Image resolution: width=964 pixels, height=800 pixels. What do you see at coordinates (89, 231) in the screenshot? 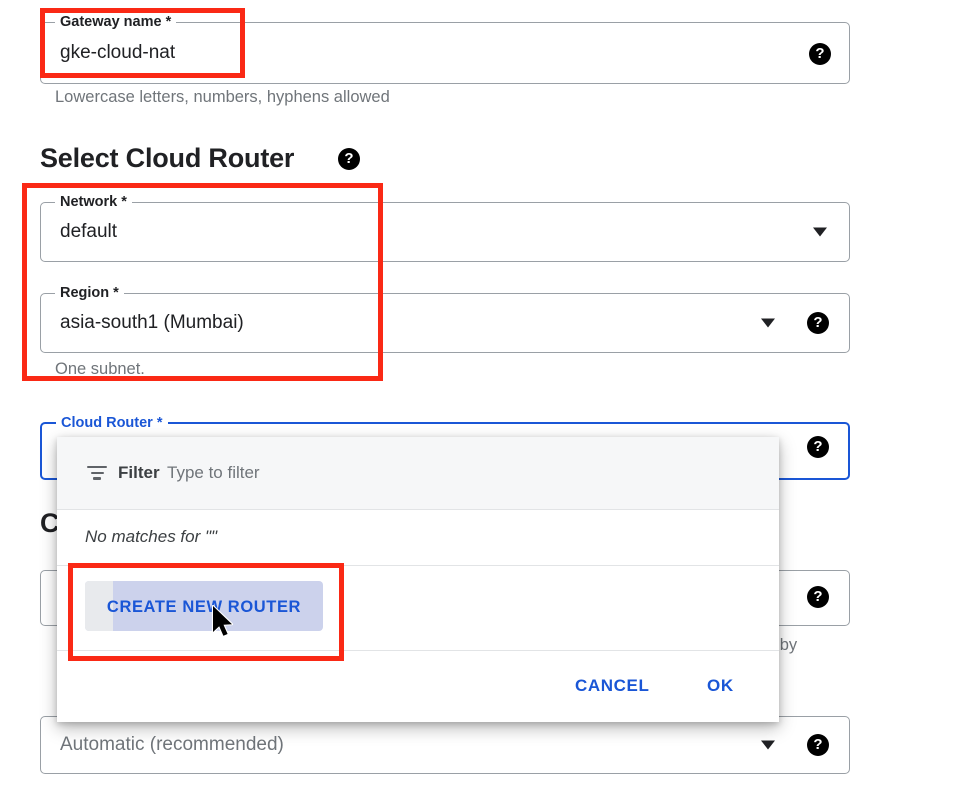
I see `network-value: default` at bounding box center [89, 231].